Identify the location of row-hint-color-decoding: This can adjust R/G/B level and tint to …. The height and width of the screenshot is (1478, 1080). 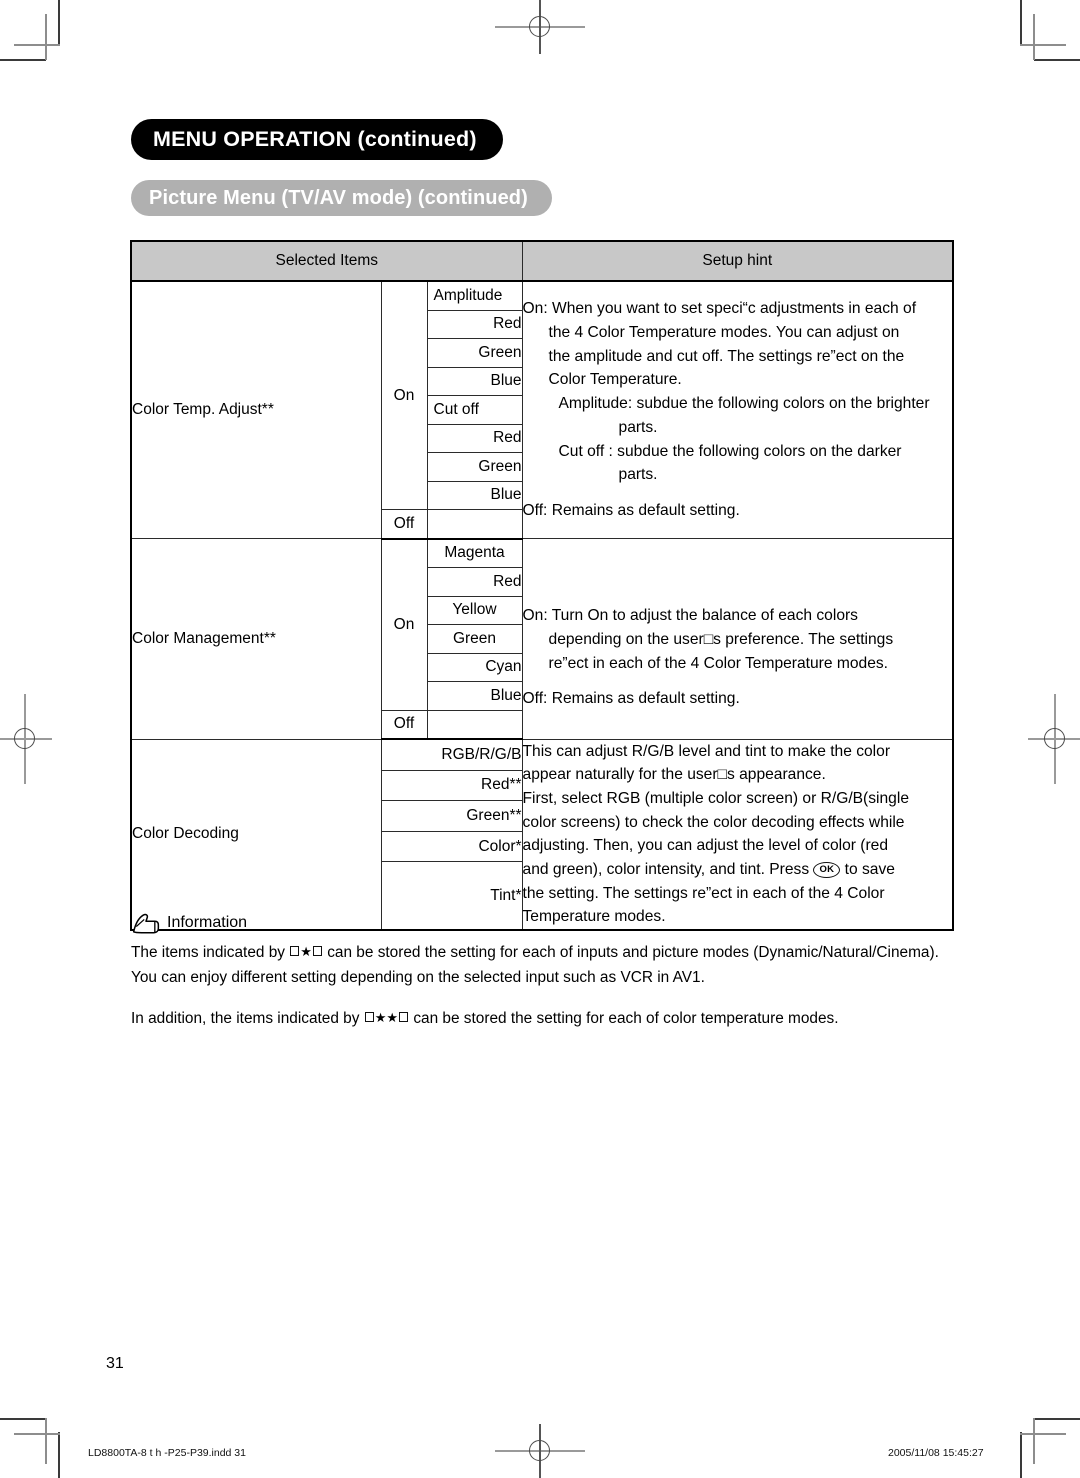
(737, 834).